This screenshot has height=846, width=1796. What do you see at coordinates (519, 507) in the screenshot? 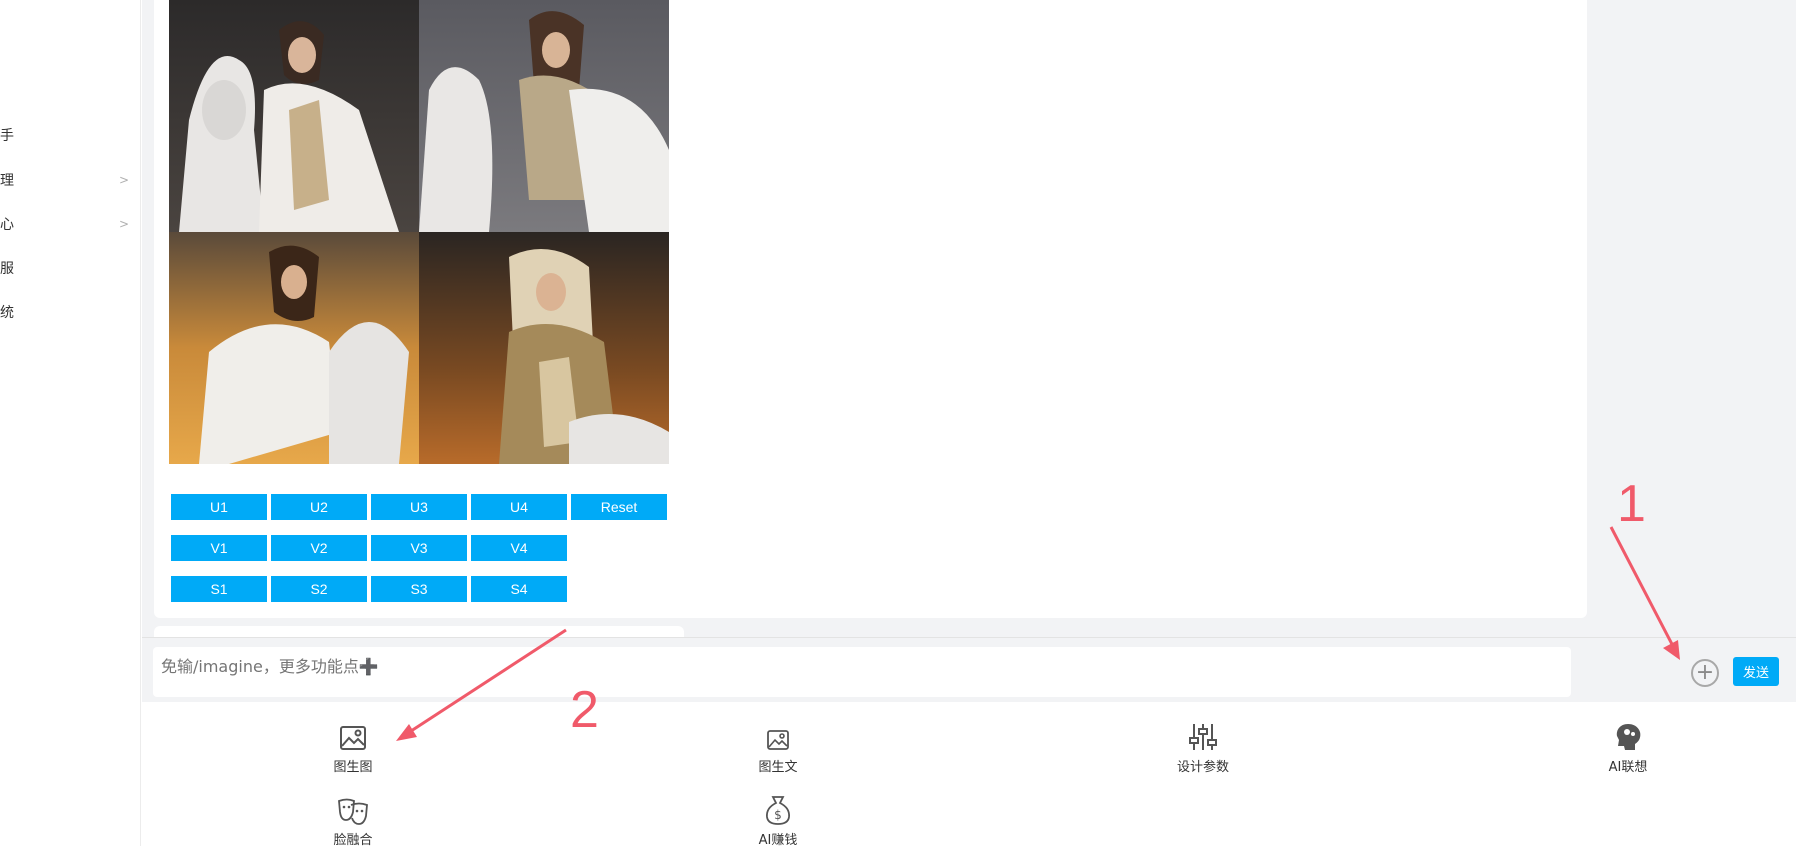
I see `u4-button: U4` at bounding box center [519, 507].